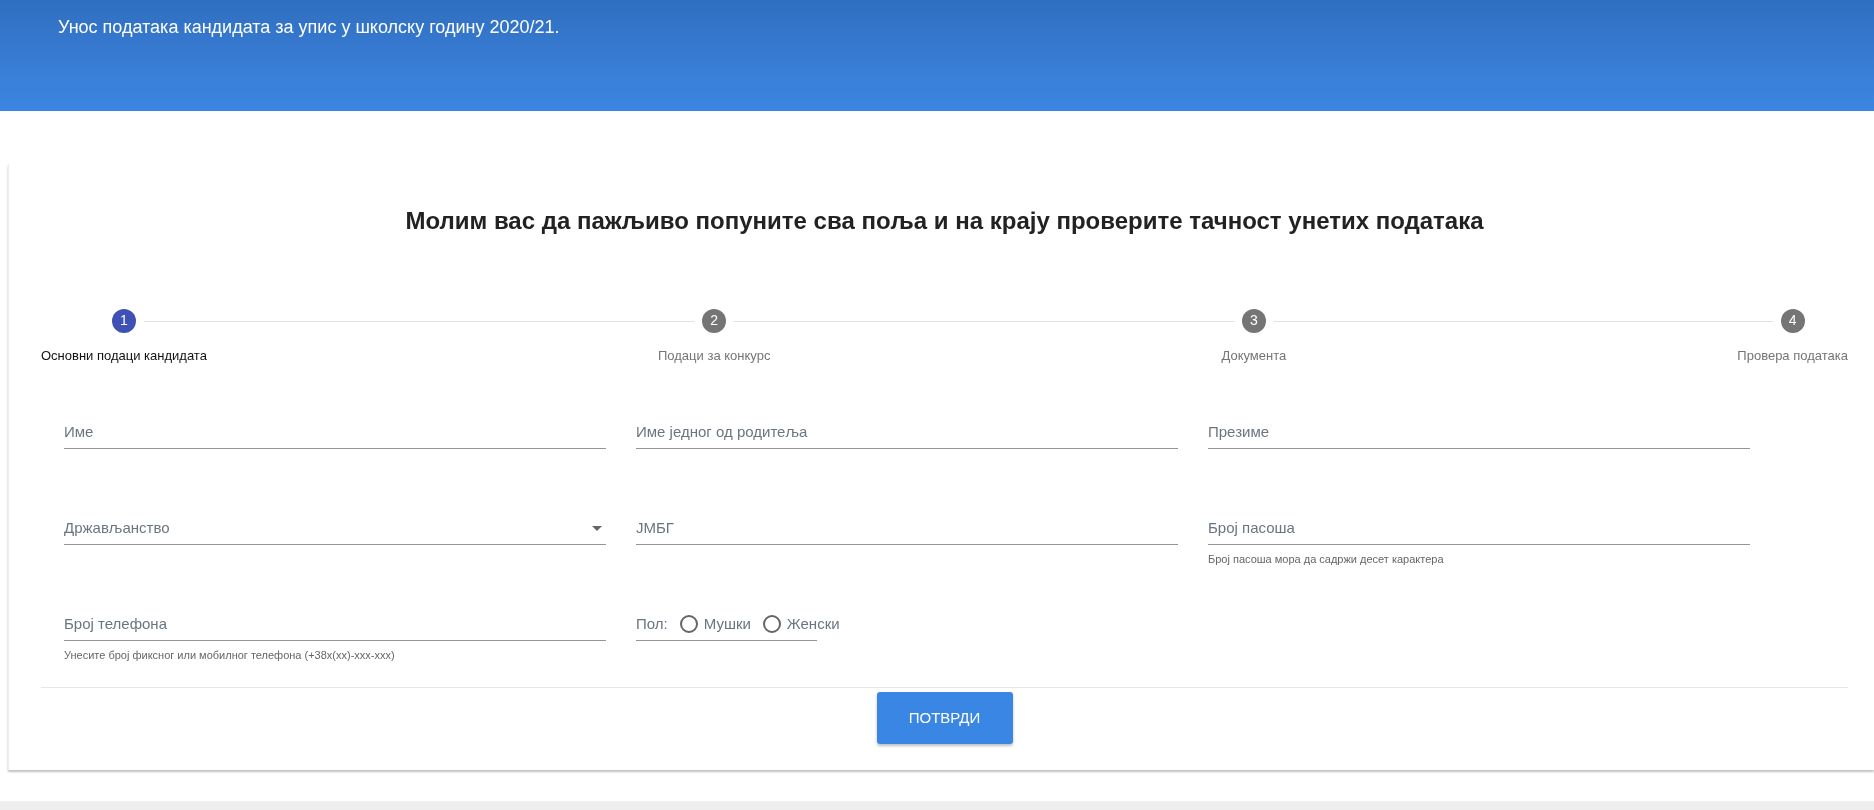 The image size is (1874, 810). Describe the element at coordinates (335, 432) in the screenshot. I see `input-field: Име` at that location.